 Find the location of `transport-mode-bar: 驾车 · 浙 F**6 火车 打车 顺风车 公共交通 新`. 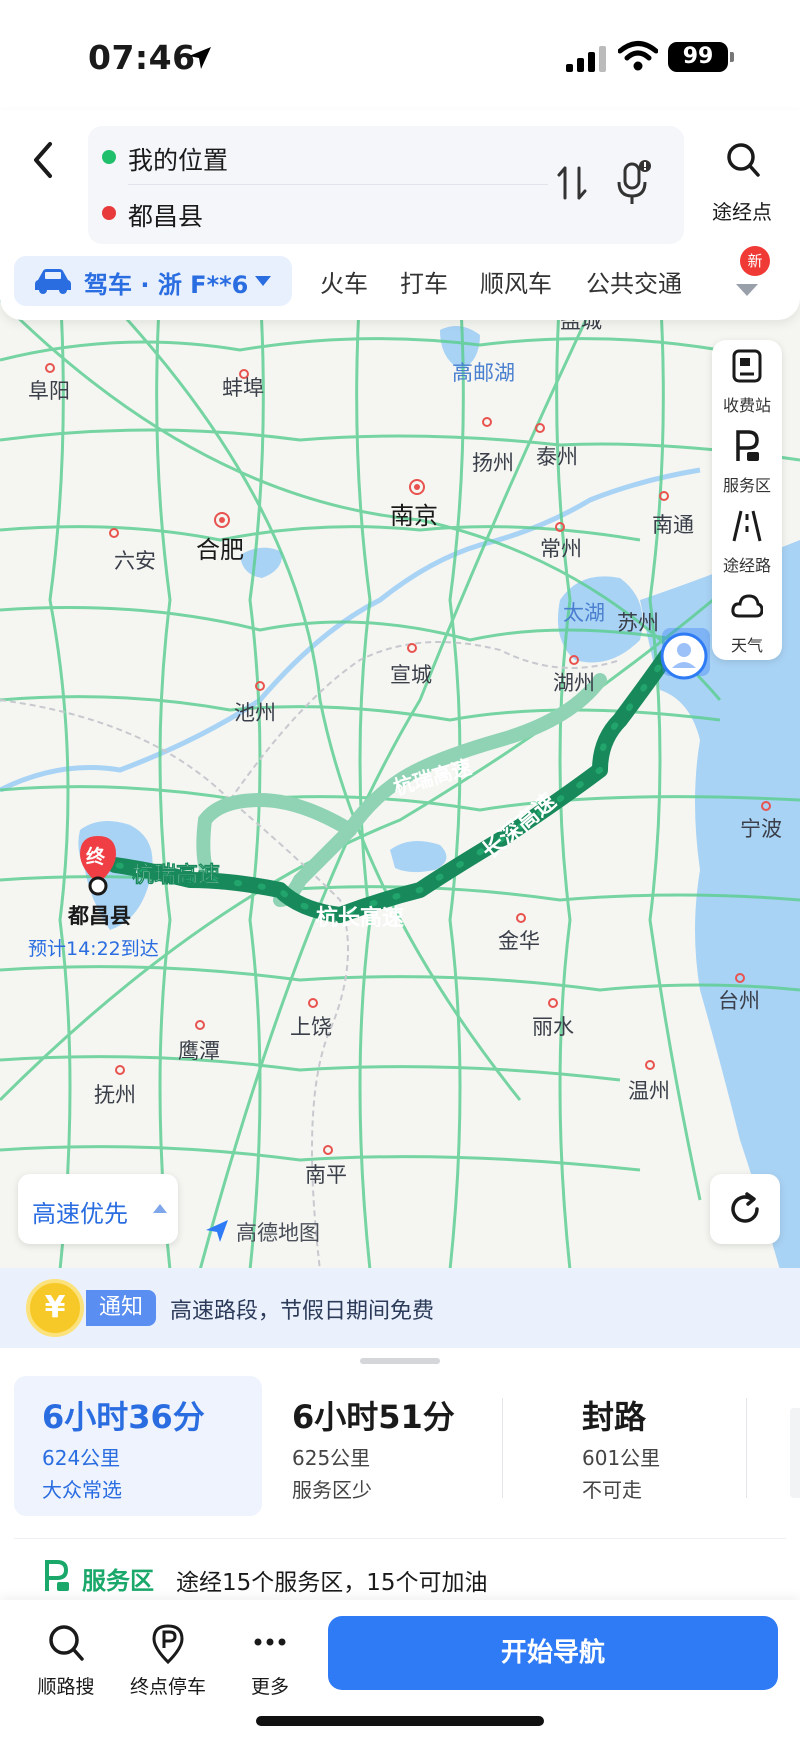

transport-mode-bar: 驾车 · 浙 F**6 火车 打车 顺风车 公共交通 新 is located at coordinates (400, 280).